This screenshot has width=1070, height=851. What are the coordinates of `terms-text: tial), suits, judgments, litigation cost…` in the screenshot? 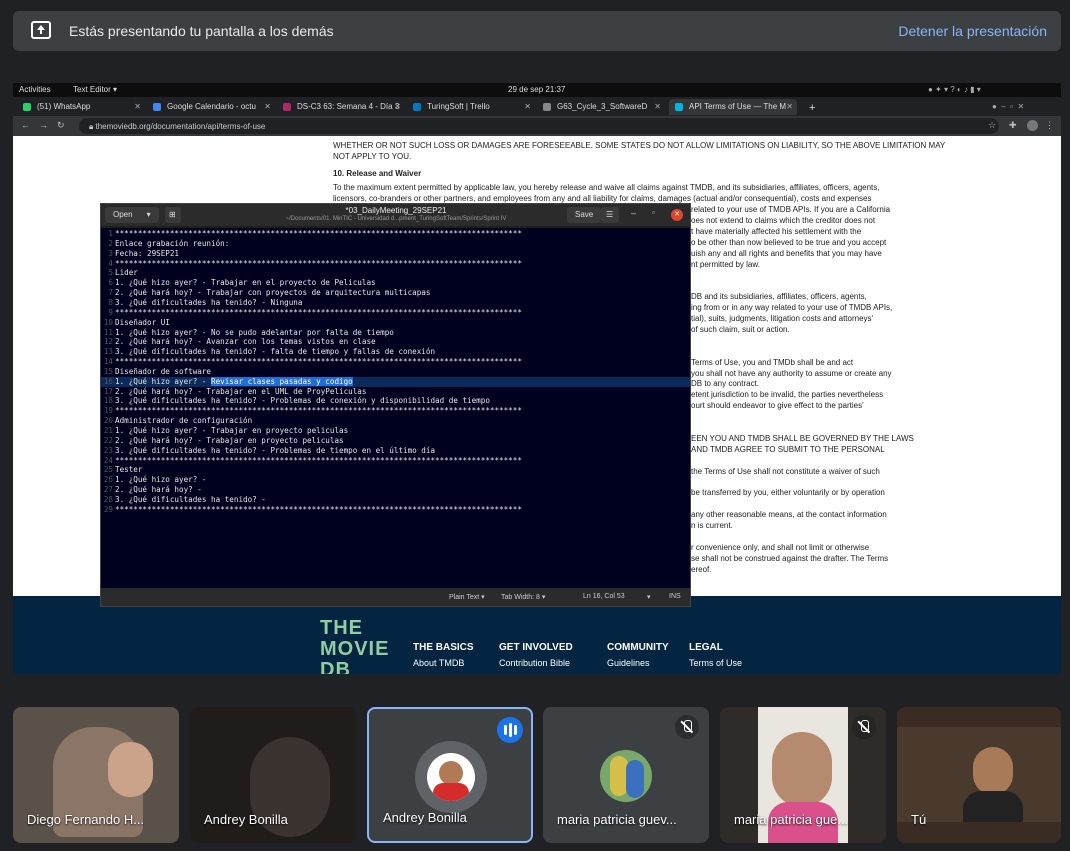 It's located at (782, 318).